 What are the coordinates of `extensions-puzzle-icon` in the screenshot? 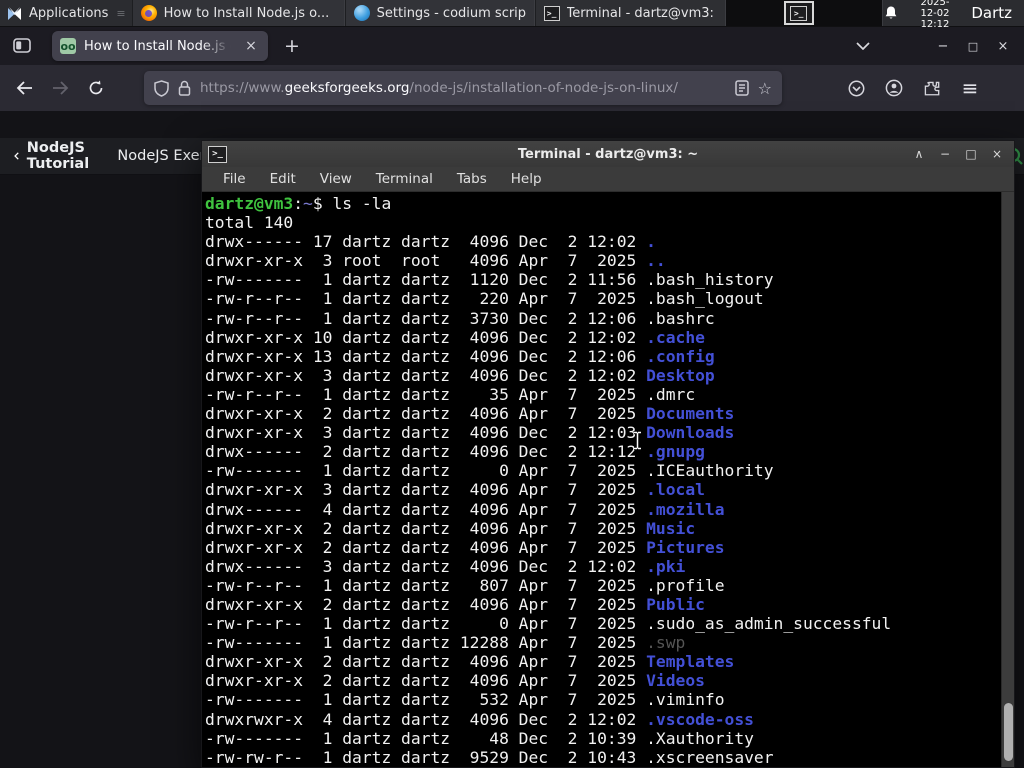 It's located at (932, 88).